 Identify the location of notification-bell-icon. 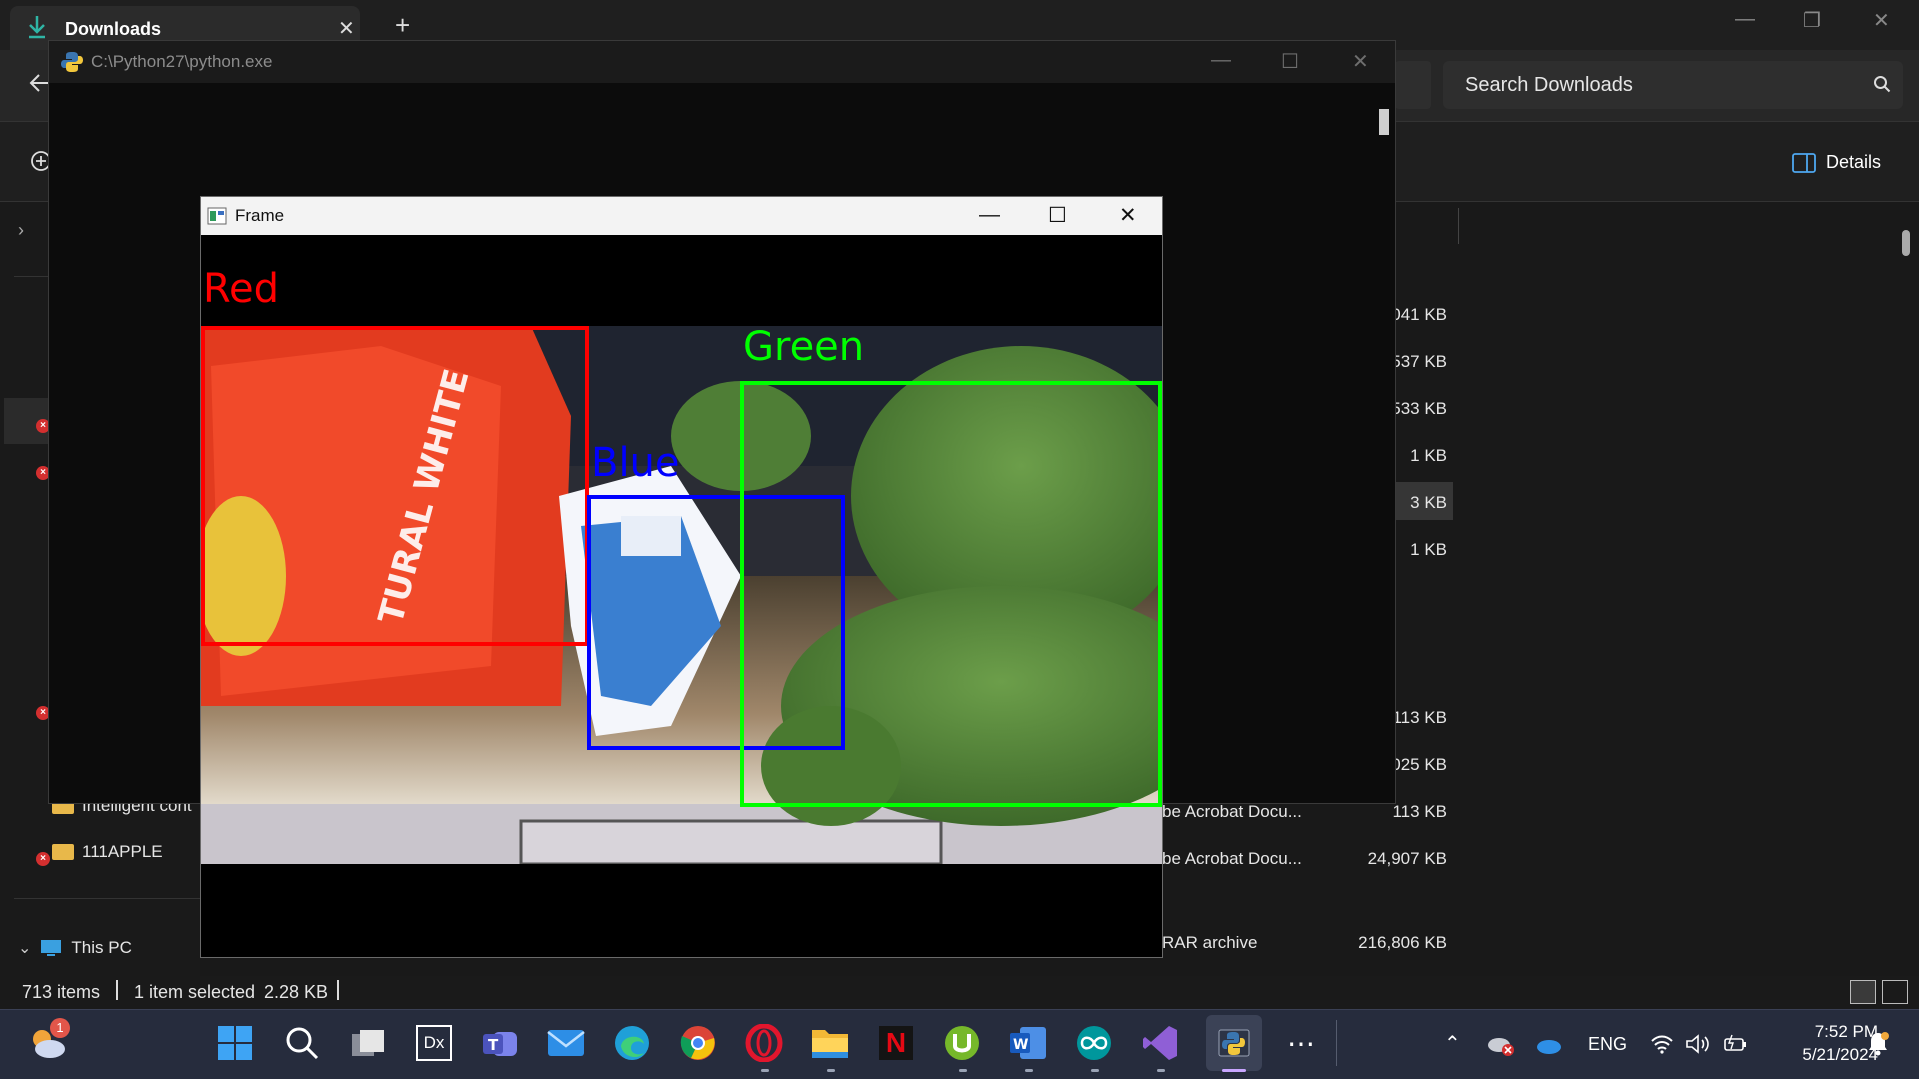
(1878, 1044).